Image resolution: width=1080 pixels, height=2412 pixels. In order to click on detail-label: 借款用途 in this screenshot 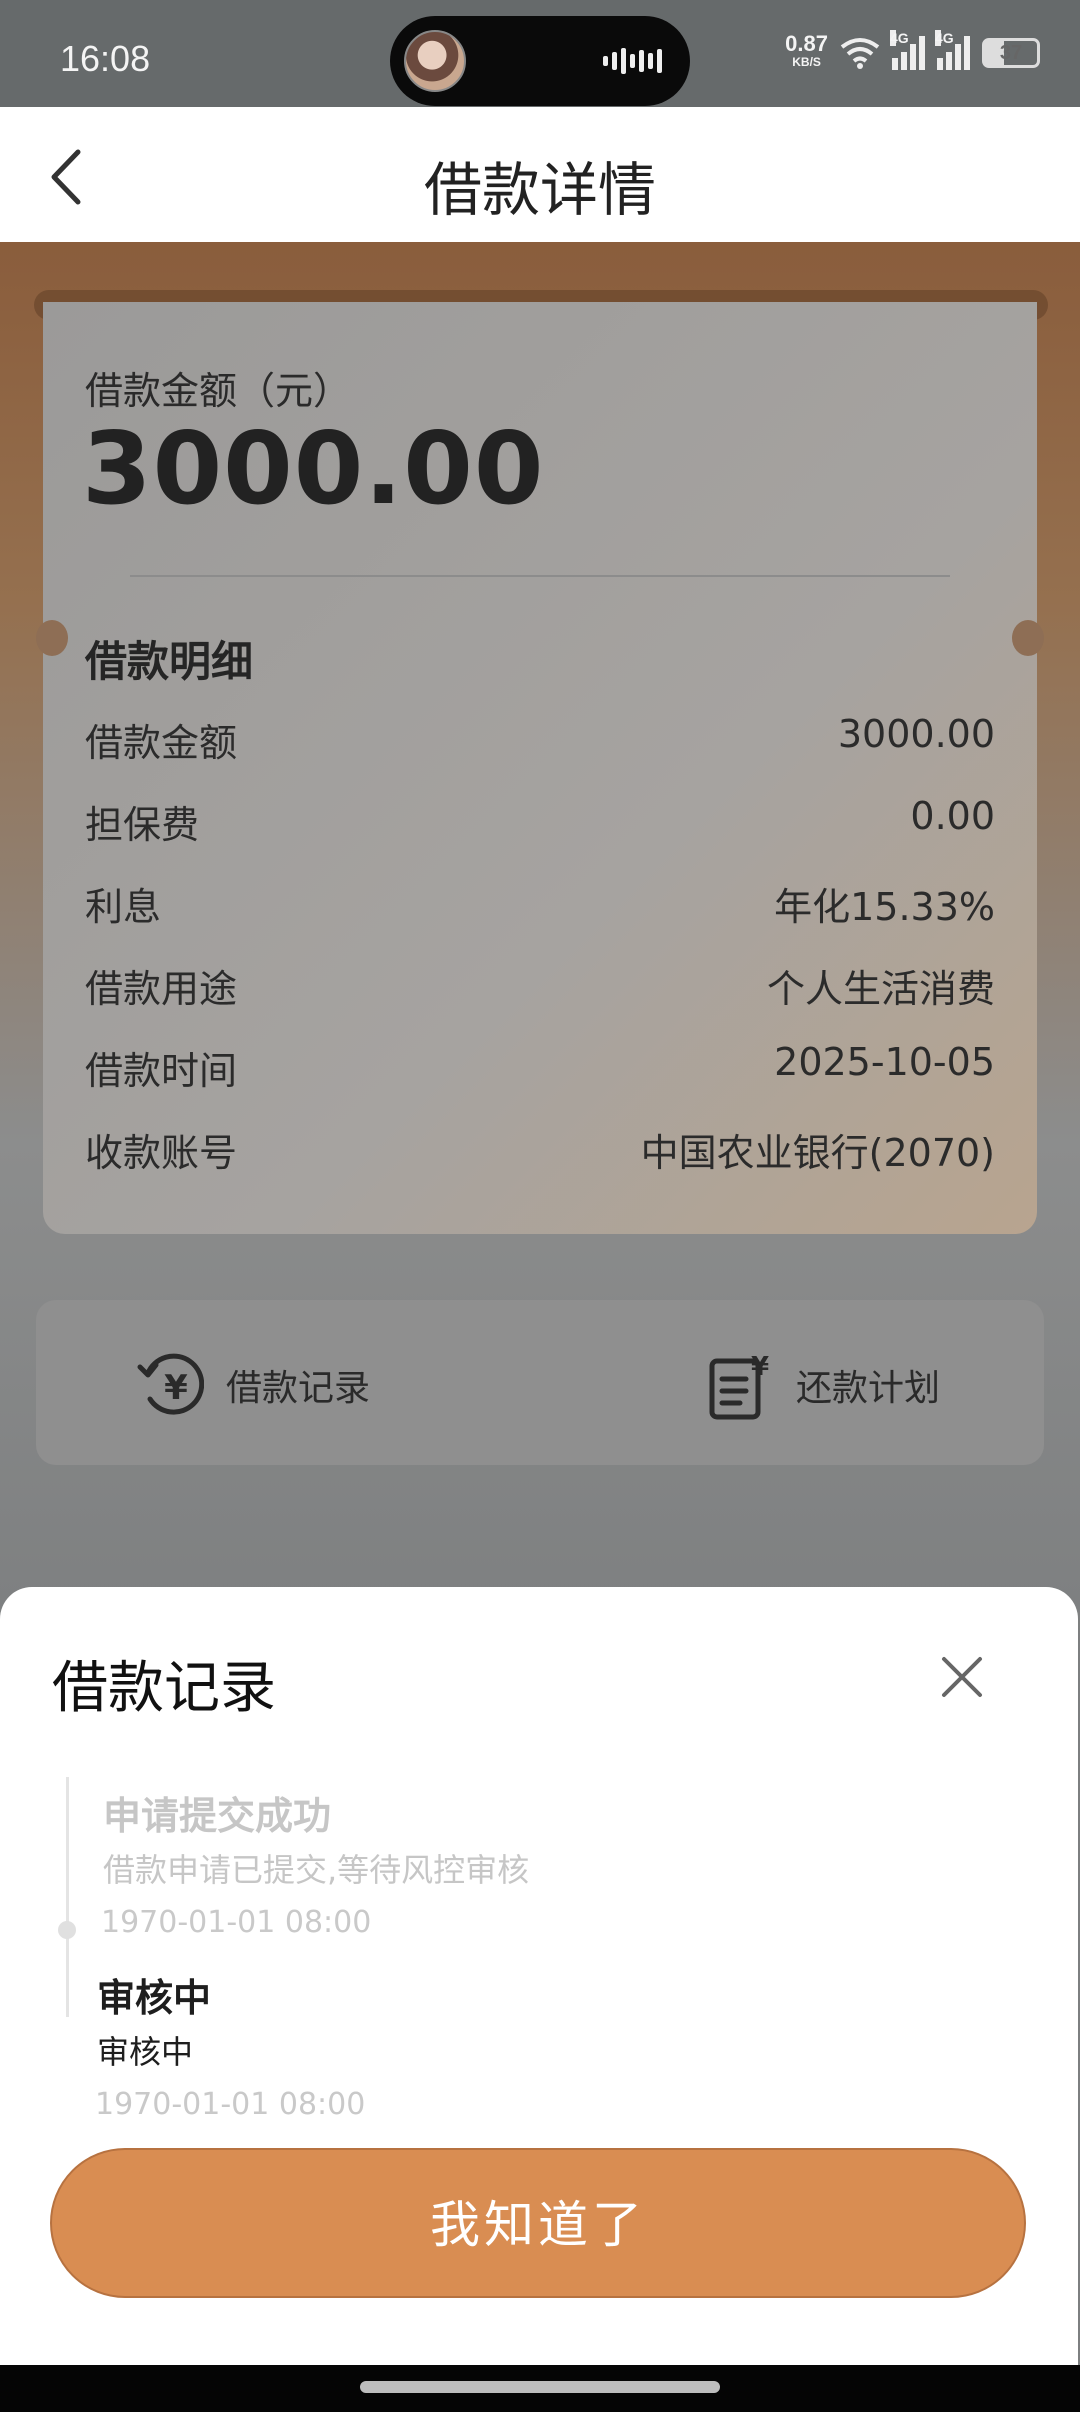, I will do `click(161, 989)`.